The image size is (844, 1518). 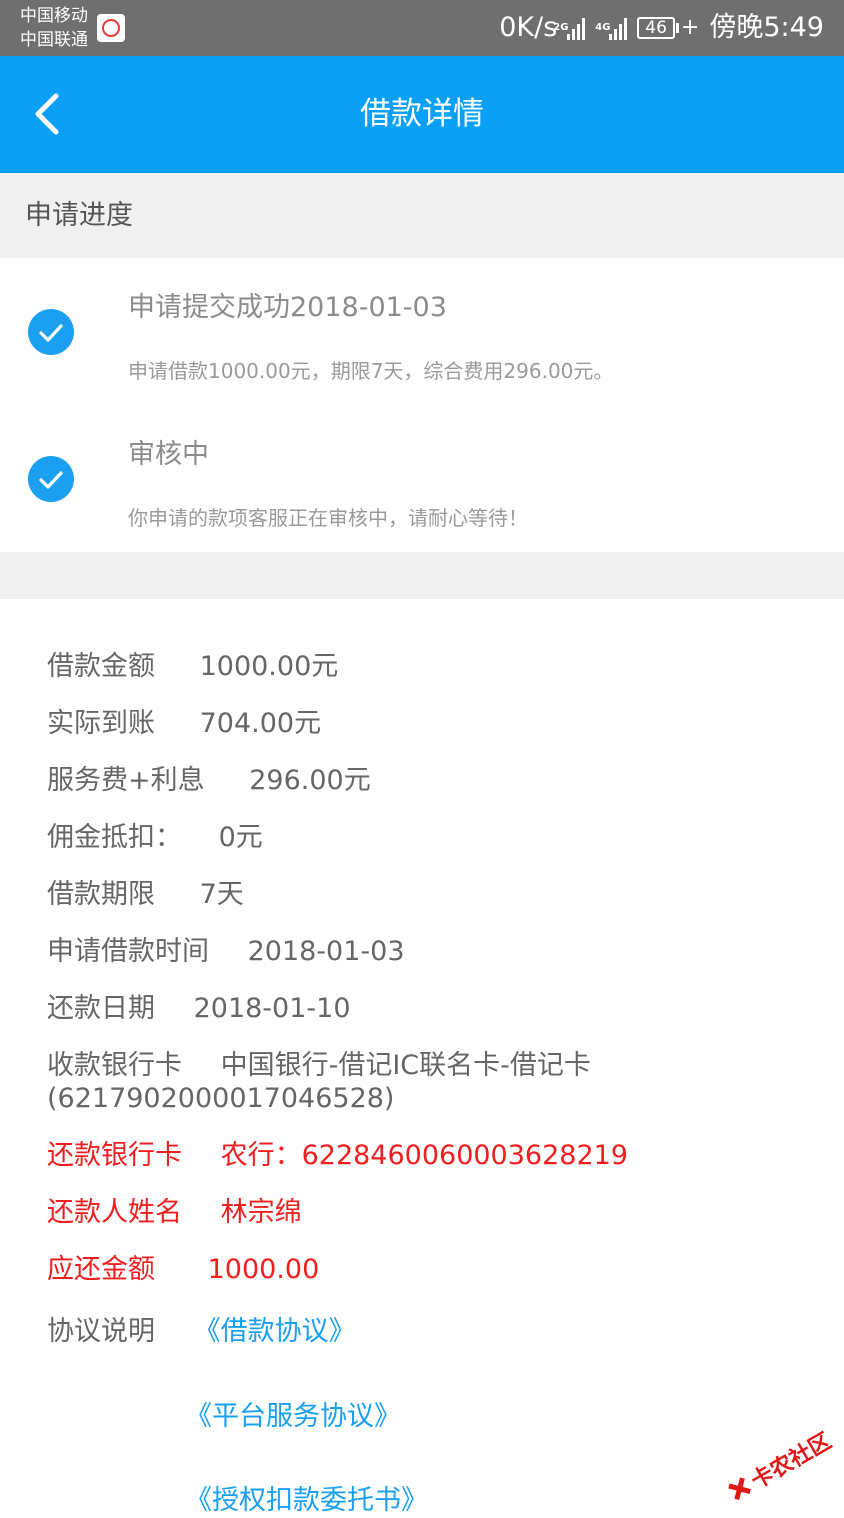 I want to click on detail-apply-time: 申请借款时间 2018-01-03, so click(x=226, y=951).